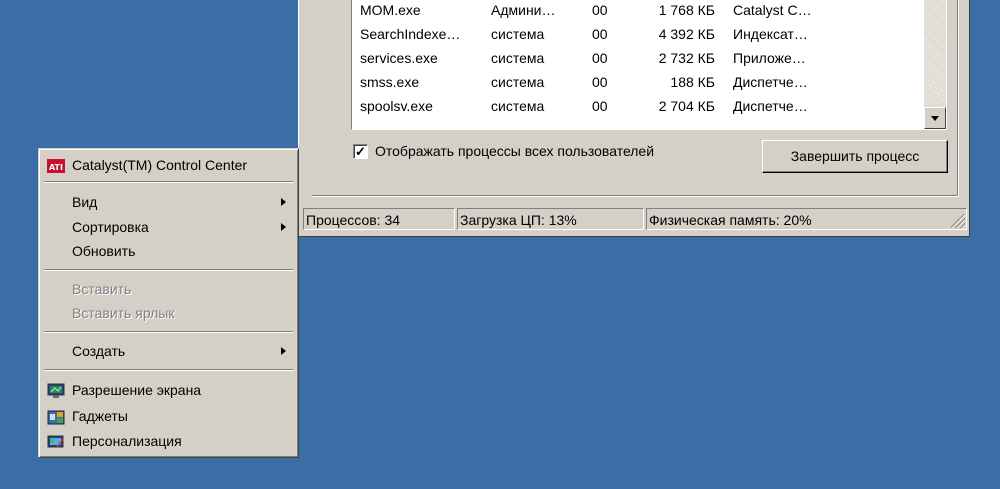  What do you see at coordinates (168, 251) in the screenshot?
I see `menu-item-refresh: Обновить` at bounding box center [168, 251].